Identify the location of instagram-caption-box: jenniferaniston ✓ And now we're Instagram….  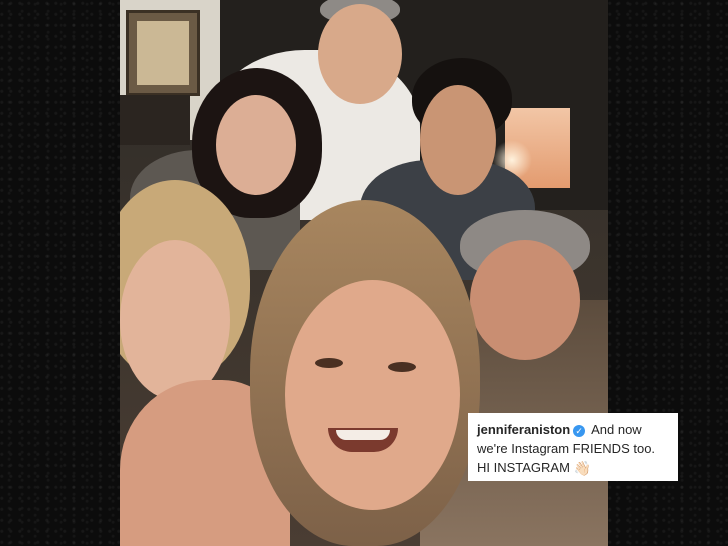
(573, 447).